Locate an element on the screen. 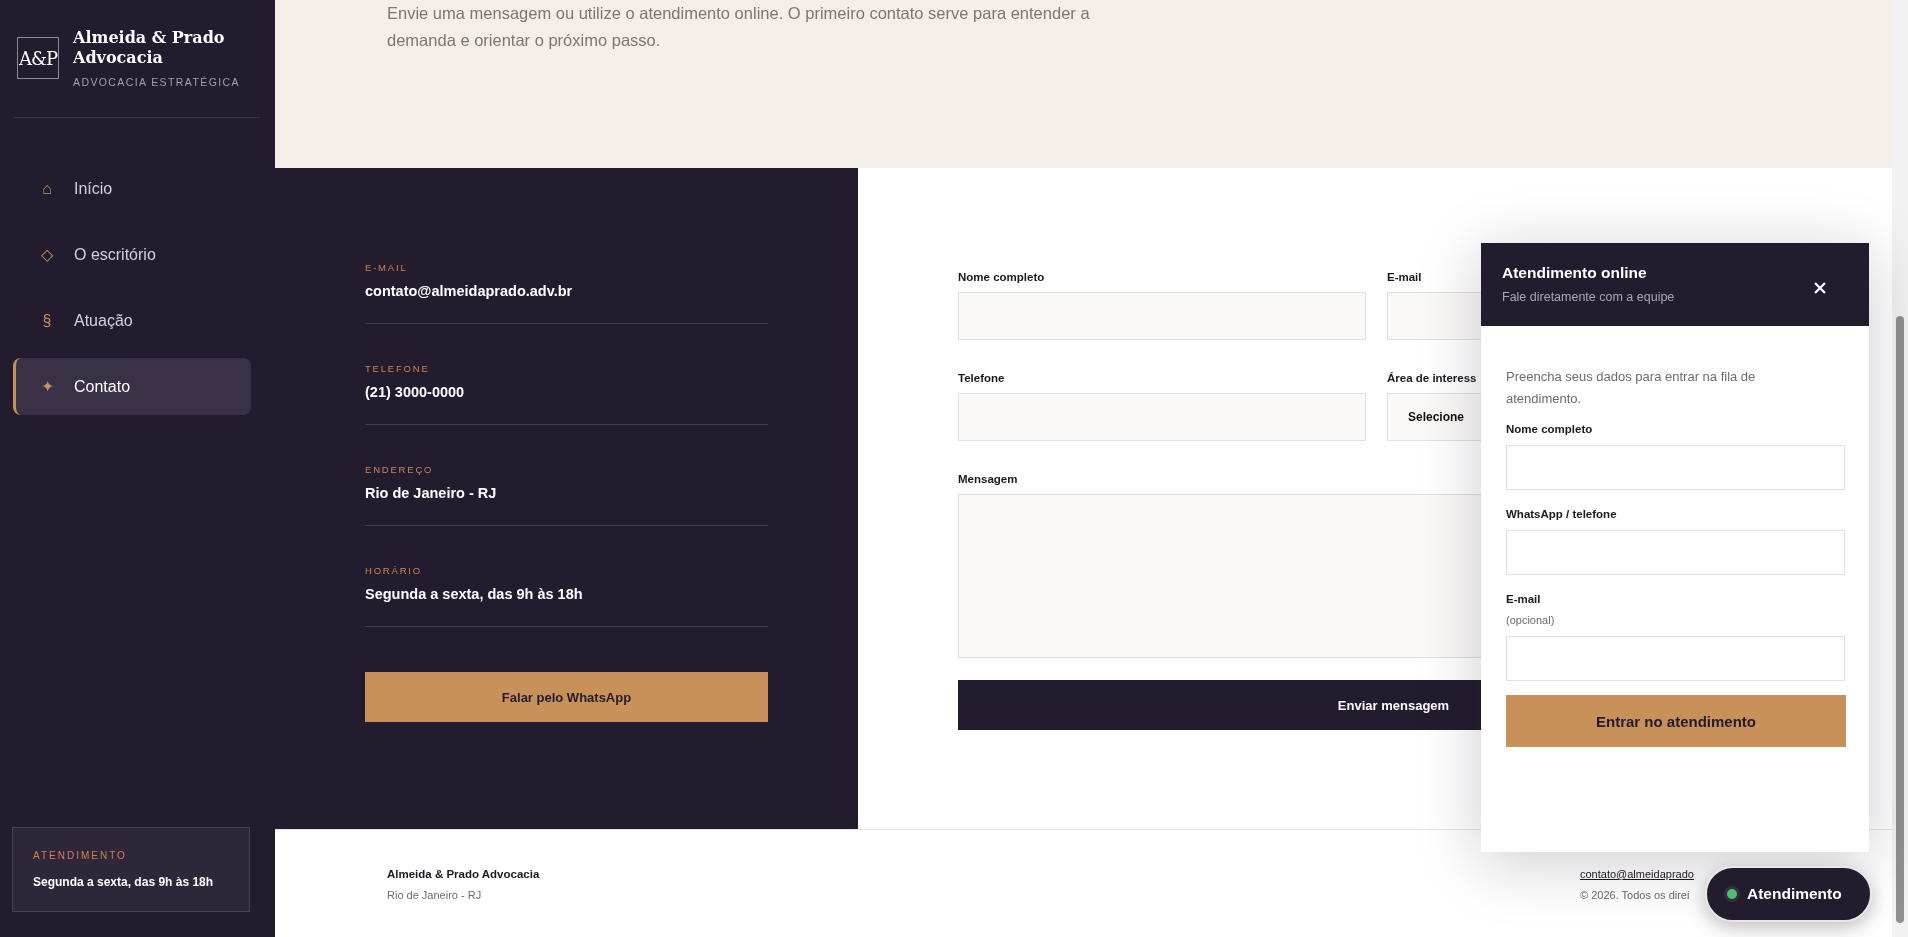 The image size is (1908, 937). nav-icon: § is located at coordinates (47, 320).